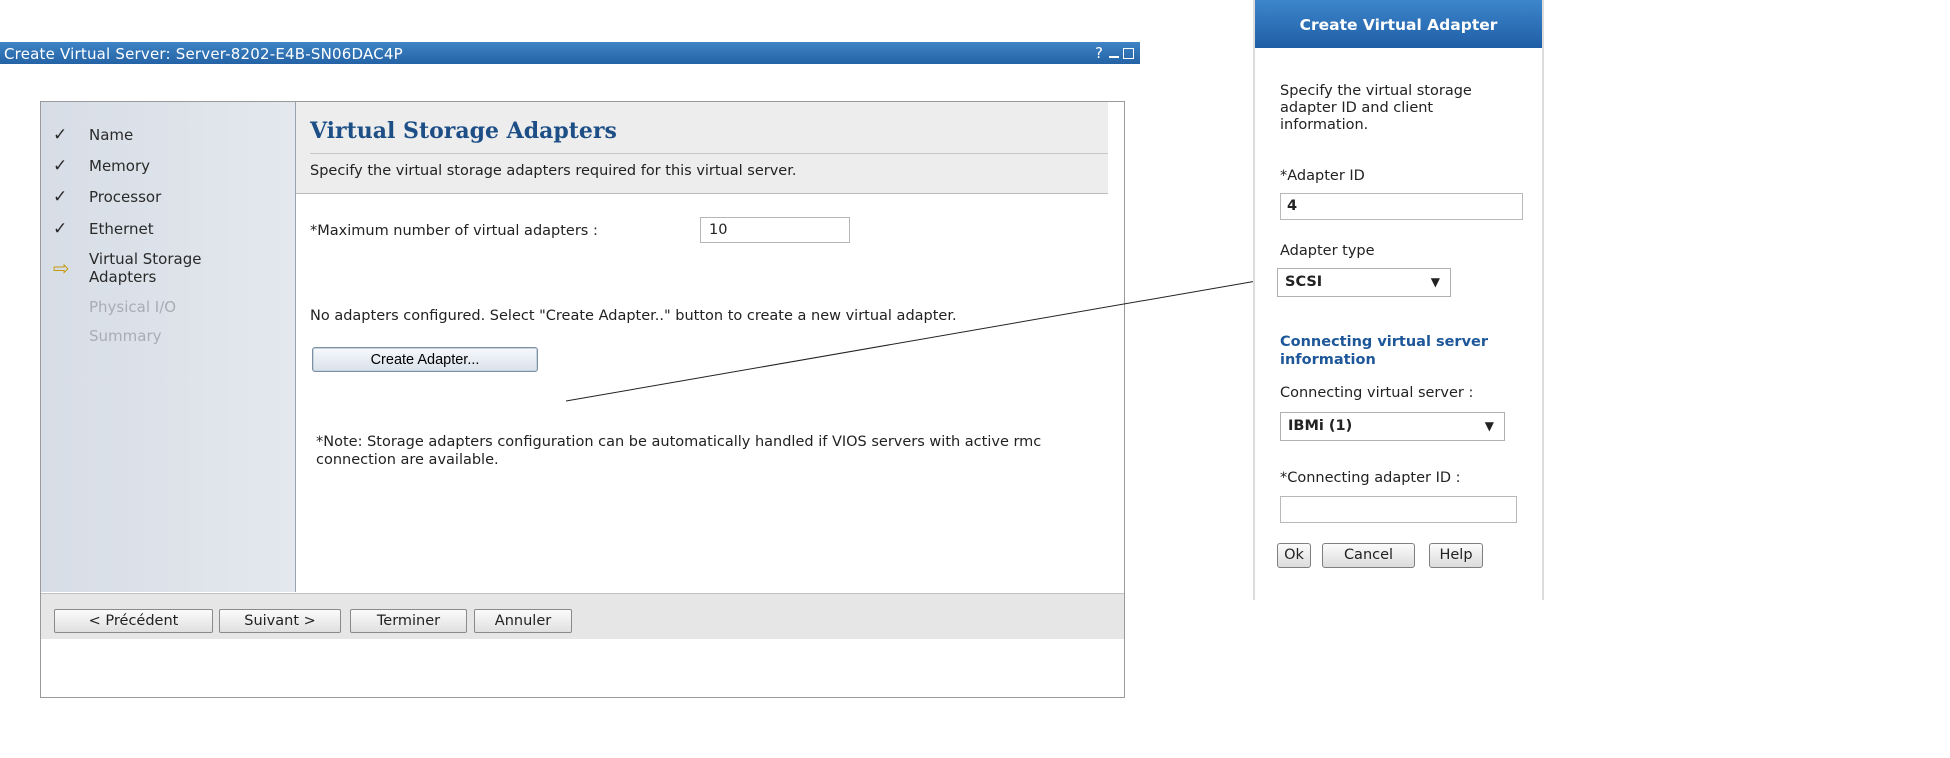  What do you see at coordinates (1304, 282) in the screenshot?
I see `adapter-type-value: SCSI` at bounding box center [1304, 282].